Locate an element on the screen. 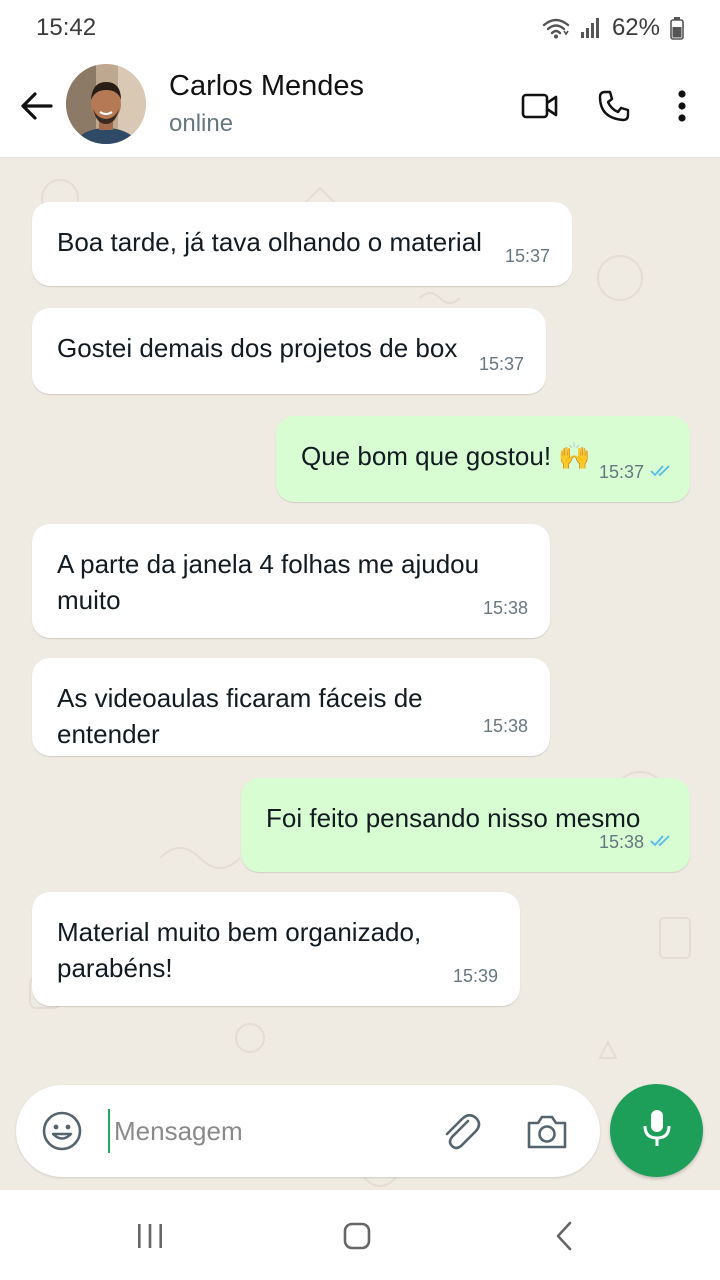 The image size is (720, 1280). back-icon is located at coordinates (564, 1236).